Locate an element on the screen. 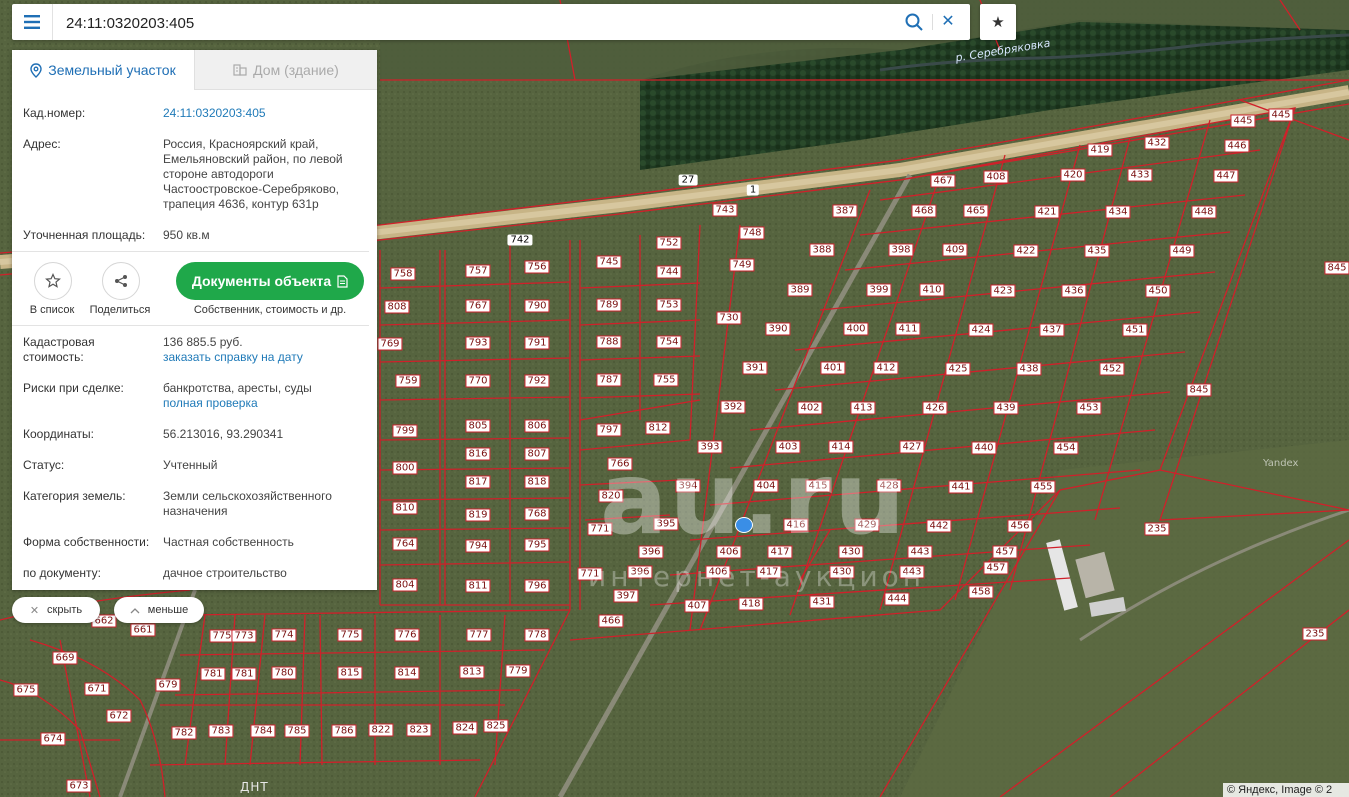 This screenshot has height=797, width=1349. plot-number-label: 789 is located at coordinates (609, 305).